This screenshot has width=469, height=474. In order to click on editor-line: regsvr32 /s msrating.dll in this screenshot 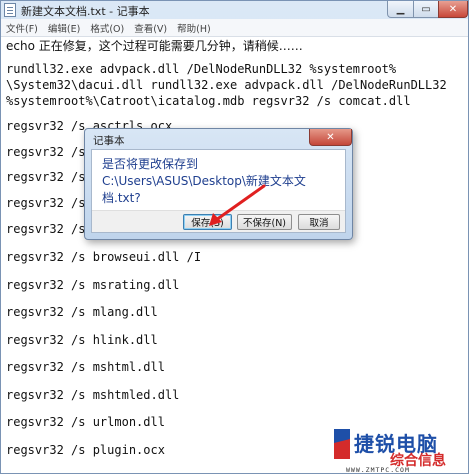, I will do `click(93, 285)`.